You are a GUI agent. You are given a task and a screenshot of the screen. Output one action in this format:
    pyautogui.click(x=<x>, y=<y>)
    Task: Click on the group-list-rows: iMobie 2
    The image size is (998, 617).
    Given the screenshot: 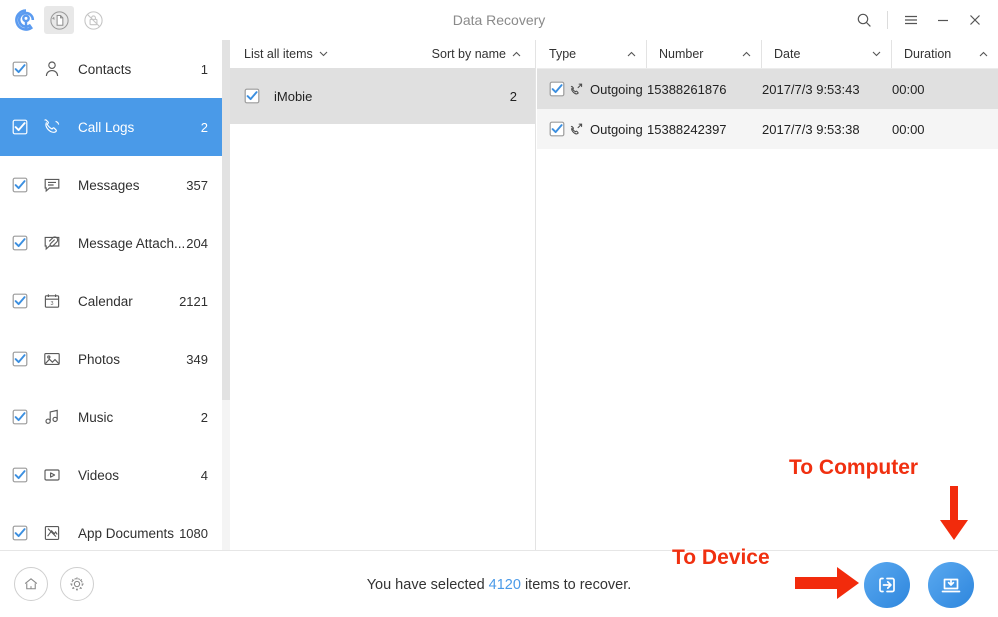 What is the action you would take?
    pyautogui.click(x=382, y=96)
    